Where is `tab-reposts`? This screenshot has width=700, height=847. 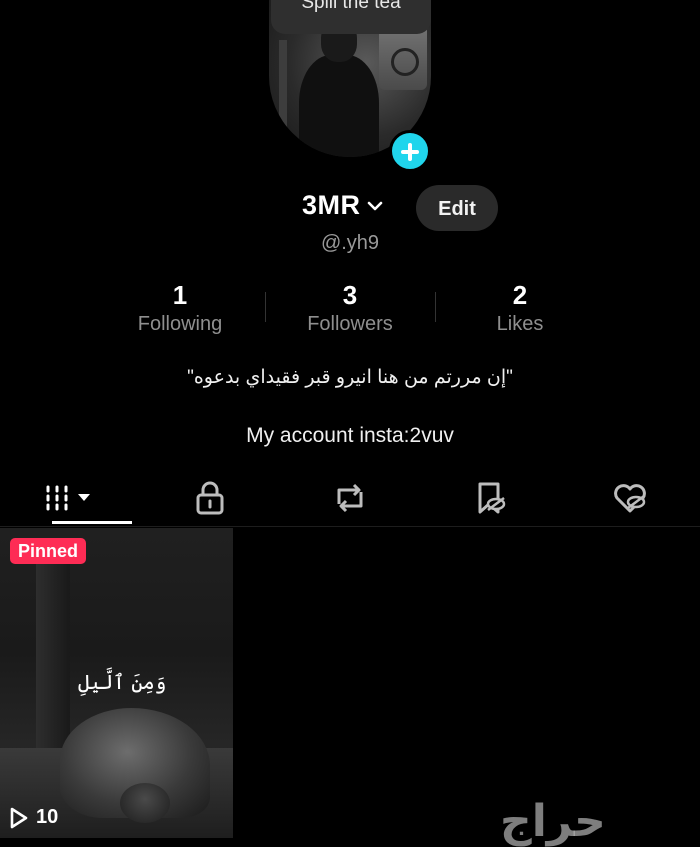 tab-reposts is located at coordinates (350, 498).